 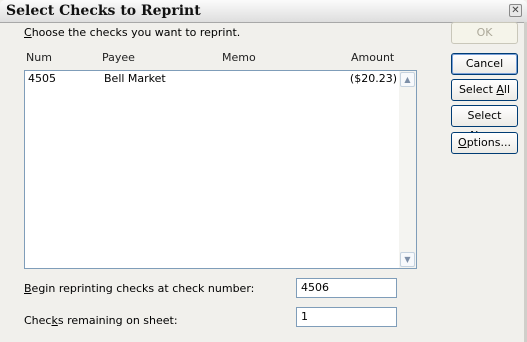 I want to click on column-header-amount: Amount, so click(x=373, y=57).